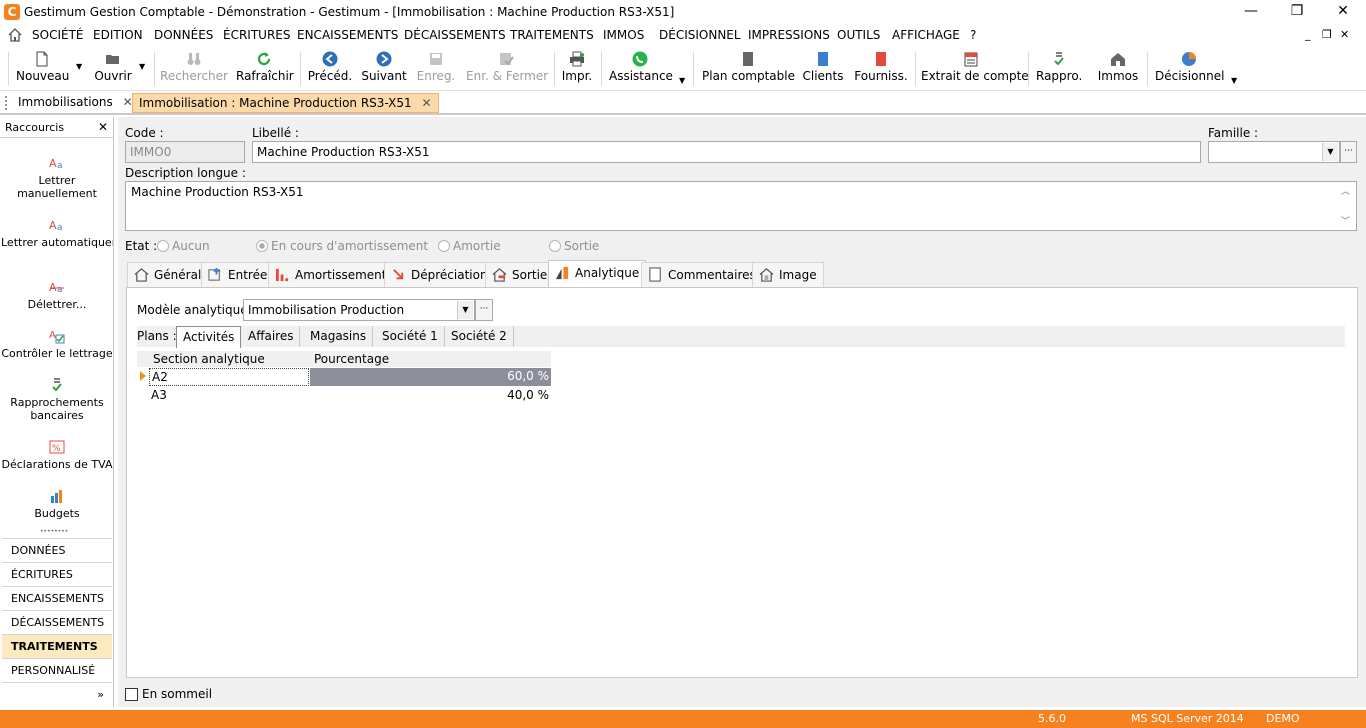 This screenshot has width=1366, height=728. I want to click on scroll-up-icon: ︿, so click(1345, 190).